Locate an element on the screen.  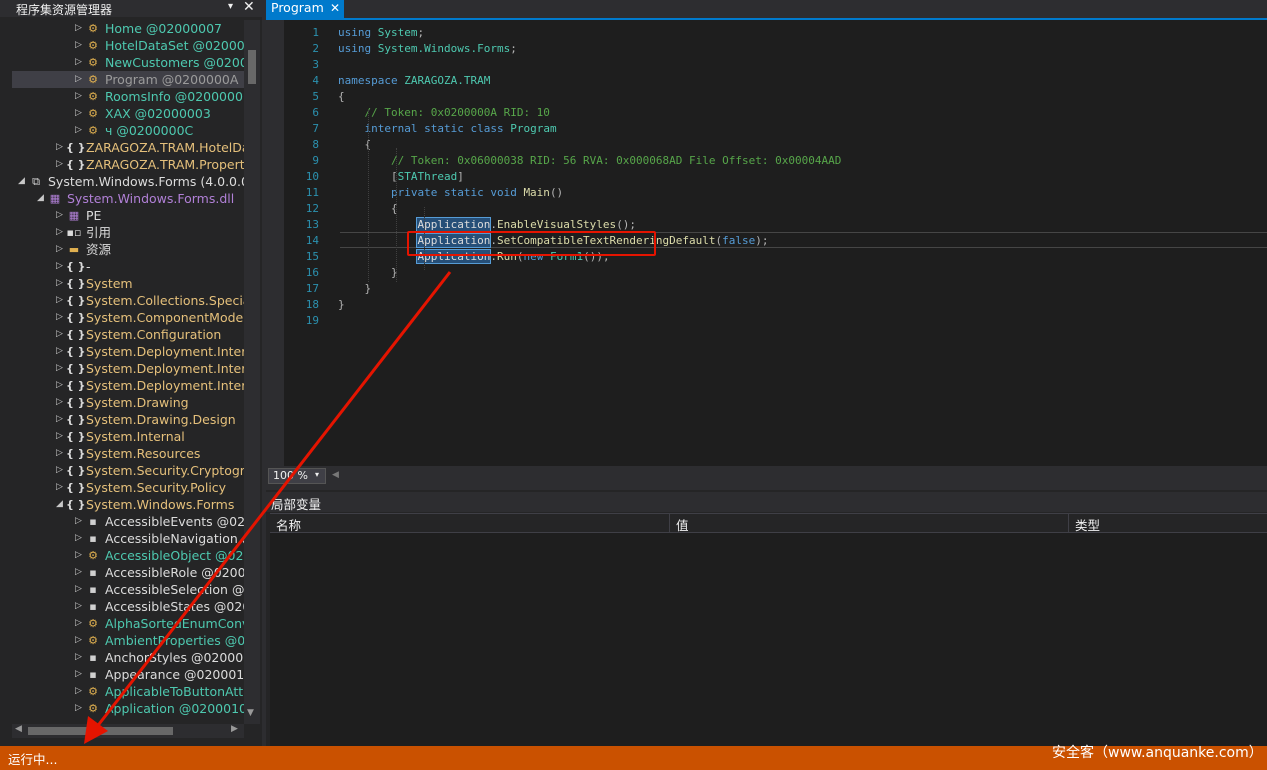
tree-item: ▷{ } ZARAGOZA.TRAM.Properti is located at coordinates (128, 164).